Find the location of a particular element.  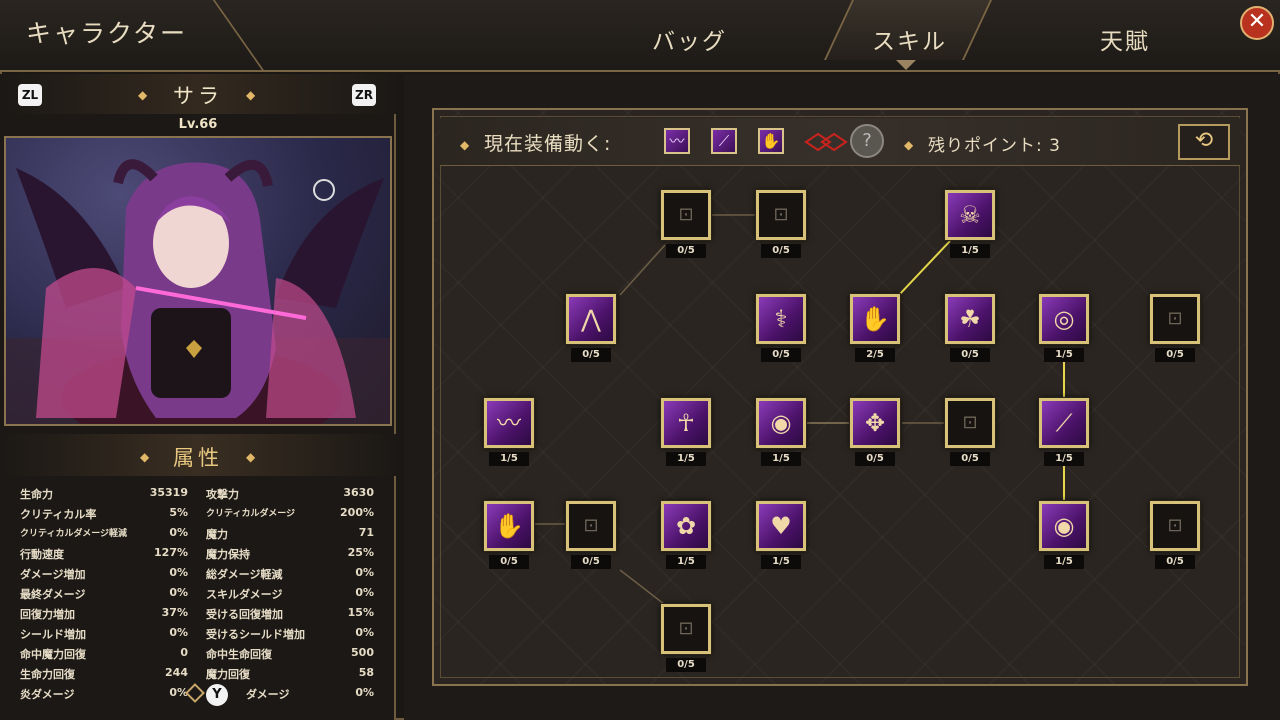

skill-node-staff: ⚕ is located at coordinates (781, 319).